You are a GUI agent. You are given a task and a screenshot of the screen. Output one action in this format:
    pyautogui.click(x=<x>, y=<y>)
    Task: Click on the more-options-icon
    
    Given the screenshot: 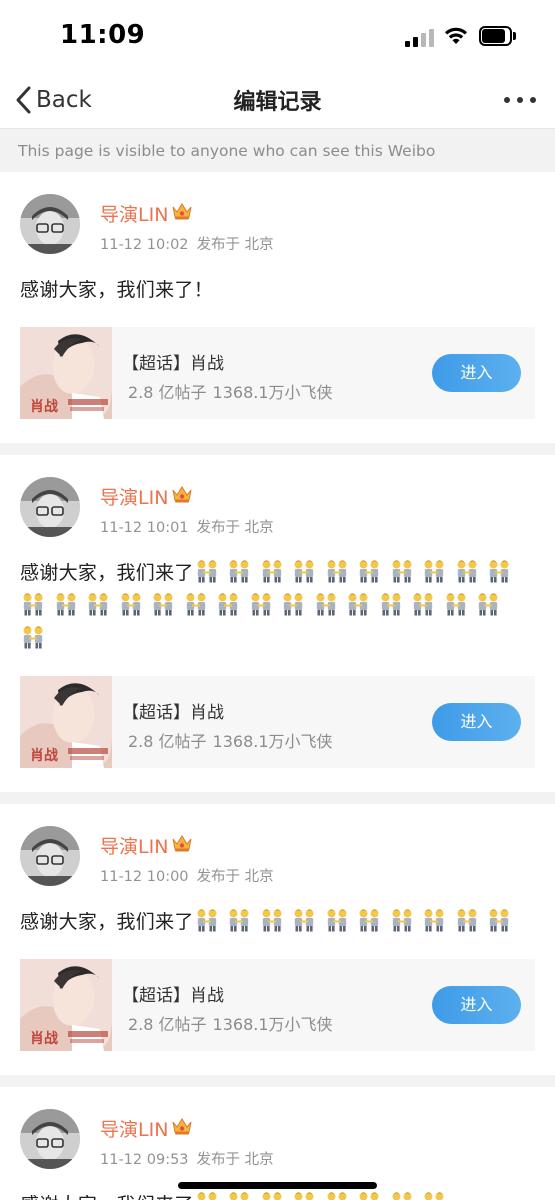 What is the action you would take?
    pyautogui.click(x=520, y=100)
    